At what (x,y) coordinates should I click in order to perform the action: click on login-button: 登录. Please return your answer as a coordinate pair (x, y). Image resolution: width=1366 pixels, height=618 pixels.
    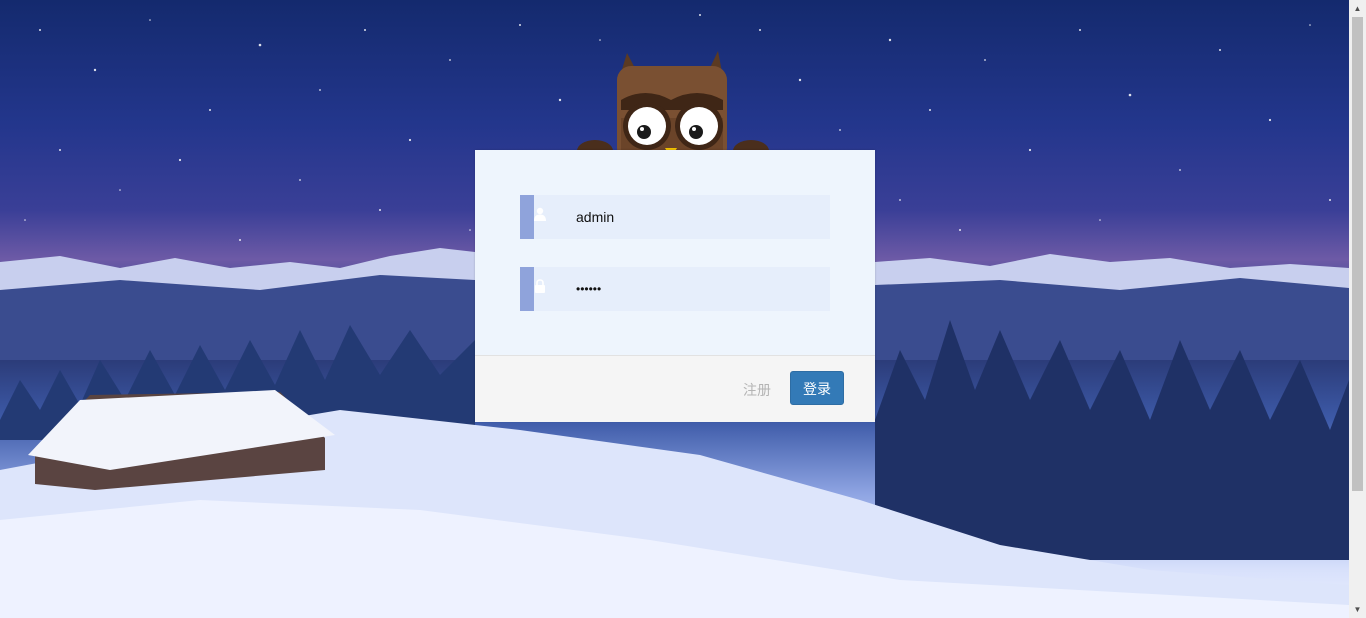
    Looking at the image, I should click on (817, 388).